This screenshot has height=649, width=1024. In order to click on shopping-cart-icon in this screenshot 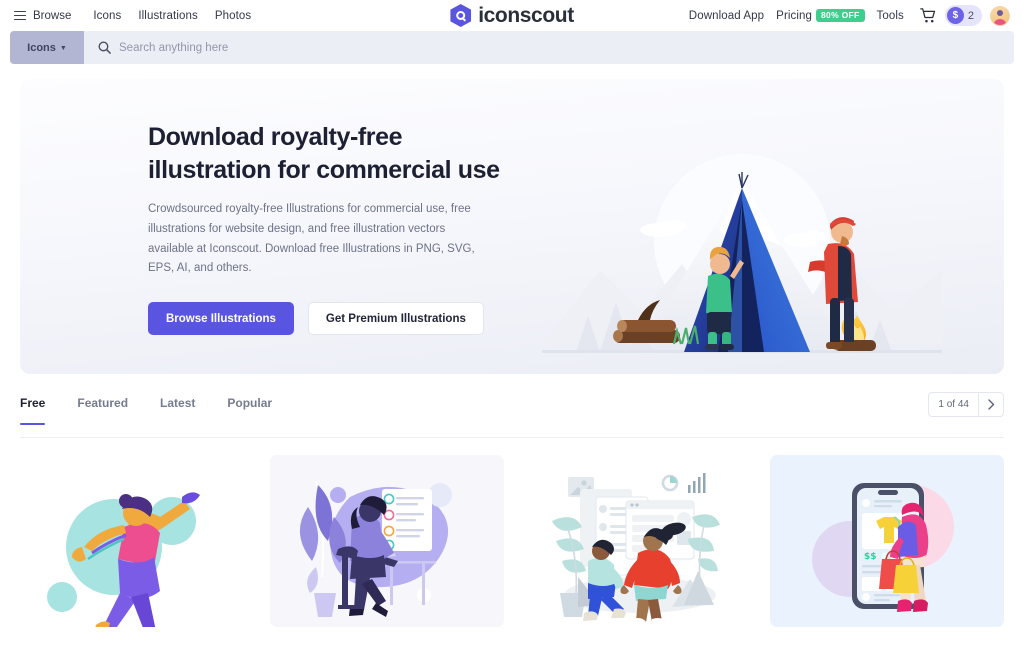, I will do `click(928, 15)`.